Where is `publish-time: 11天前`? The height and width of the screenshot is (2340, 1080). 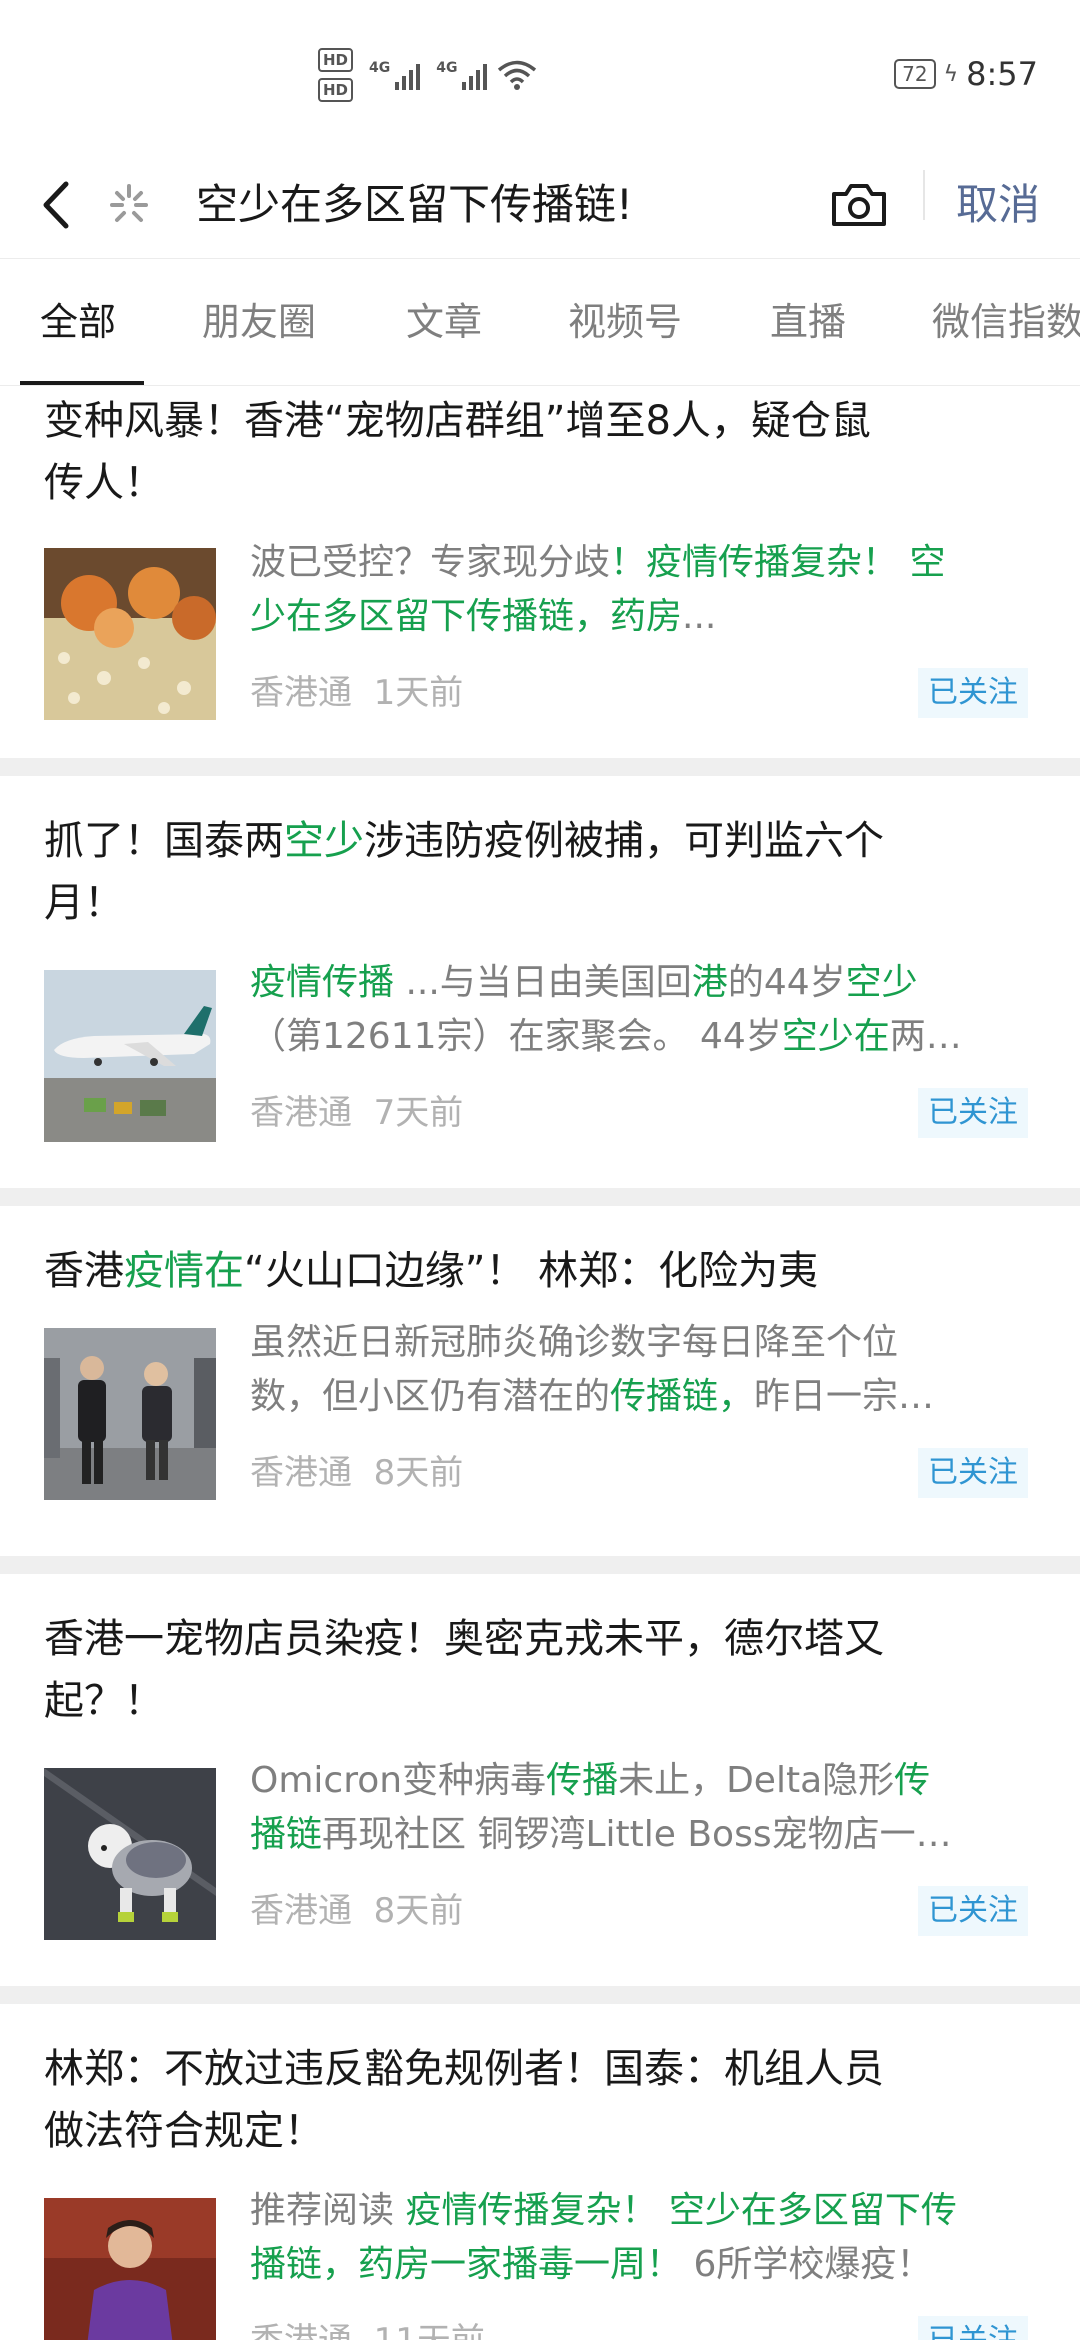 publish-time: 11天前 is located at coordinates (429, 2330).